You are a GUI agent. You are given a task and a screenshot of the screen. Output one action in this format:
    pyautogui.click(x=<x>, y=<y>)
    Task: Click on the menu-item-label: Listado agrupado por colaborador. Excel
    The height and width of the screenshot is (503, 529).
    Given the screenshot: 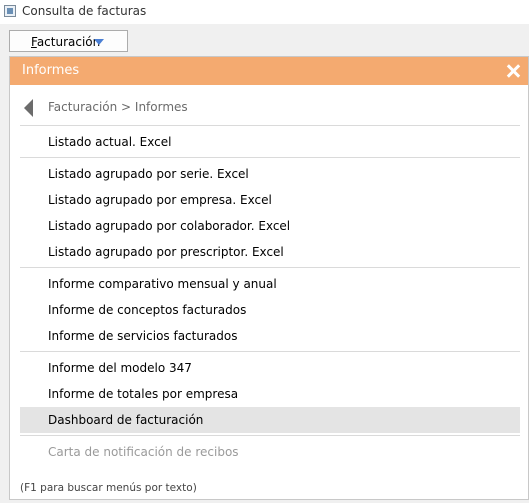 What is the action you would take?
    pyautogui.click(x=169, y=226)
    